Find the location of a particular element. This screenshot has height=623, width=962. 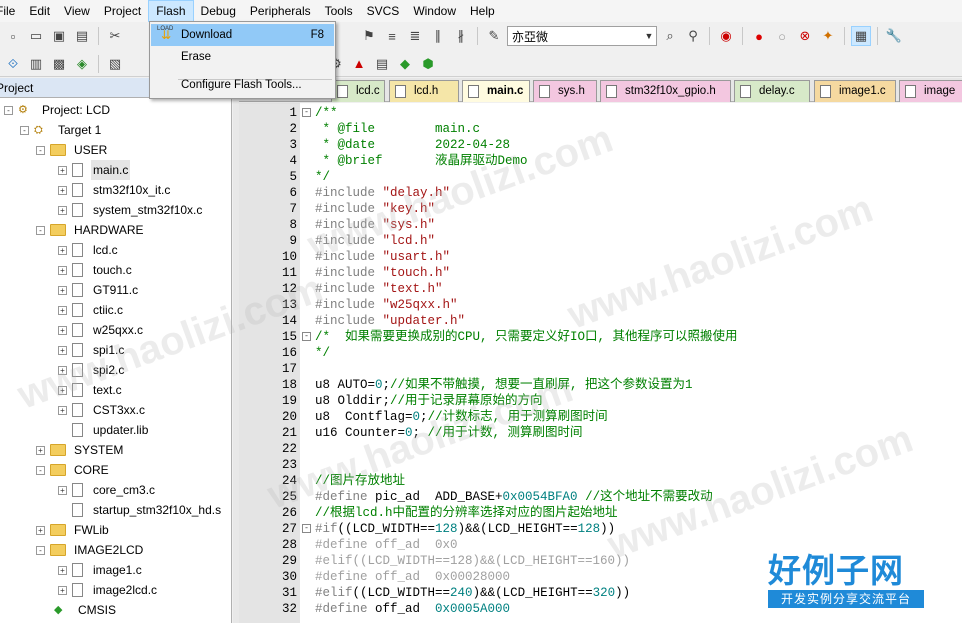

menu-project: Project is located at coordinates (122, 11).